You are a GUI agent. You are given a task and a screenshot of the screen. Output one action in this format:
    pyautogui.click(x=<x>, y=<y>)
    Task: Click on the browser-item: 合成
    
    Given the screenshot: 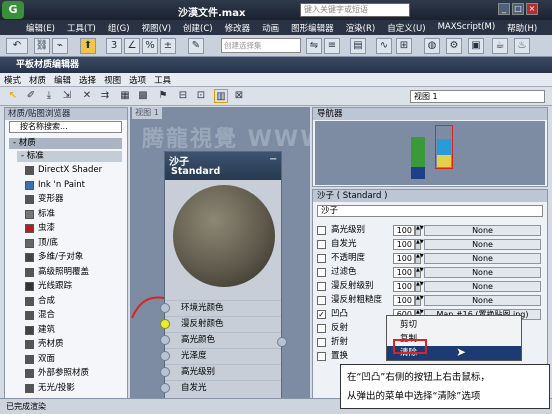 What is the action you would take?
    pyautogui.click(x=72, y=301)
    